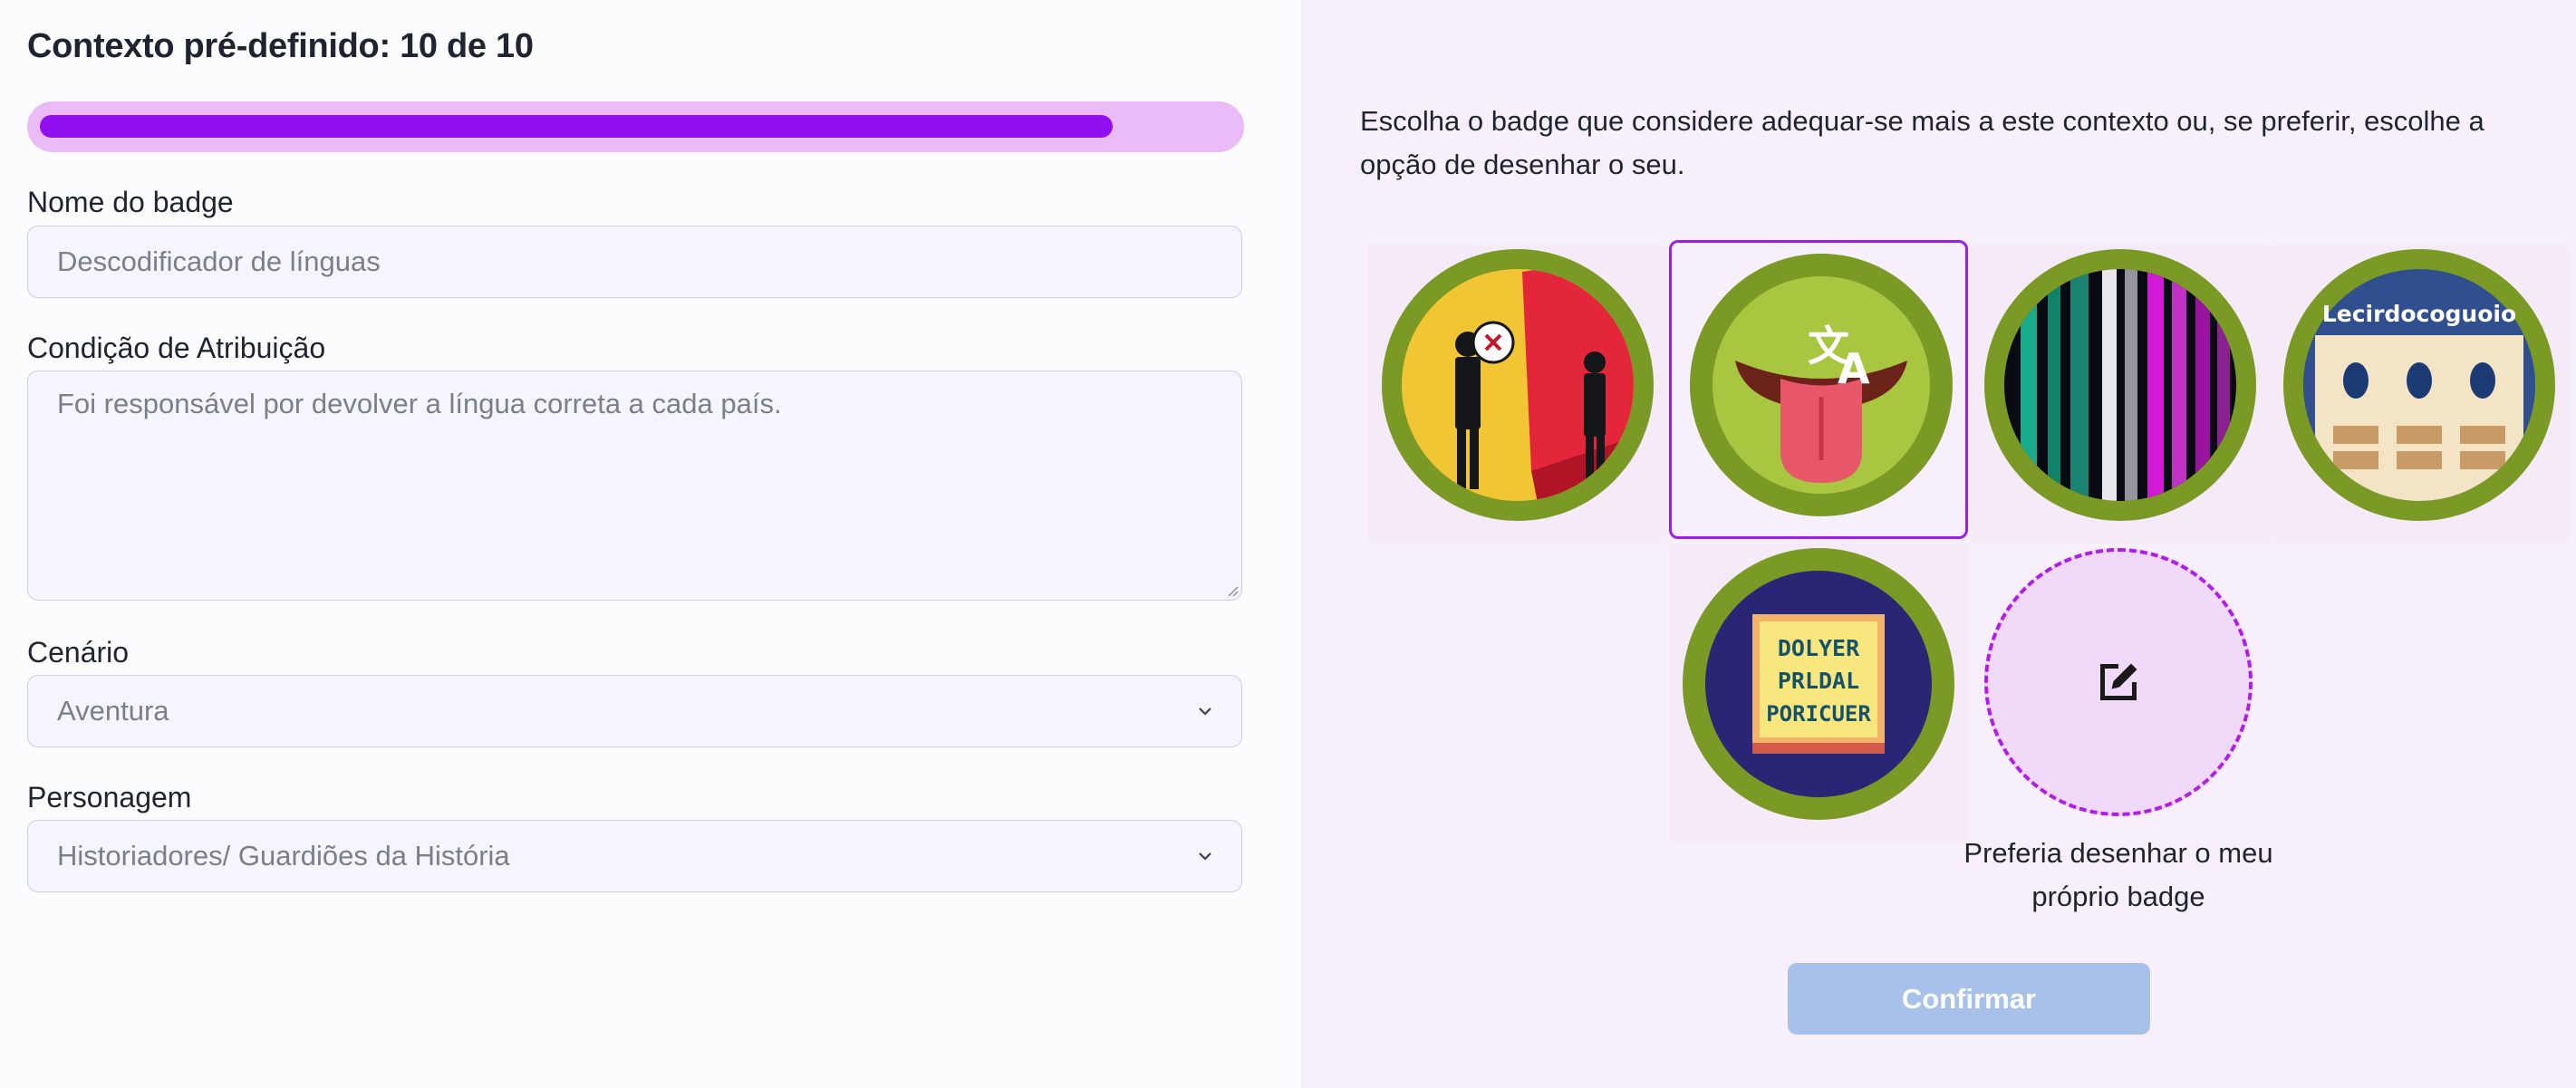 The height and width of the screenshot is (1088, 2576). I want to click on draw-own-badge-button, so click(2118, 682).